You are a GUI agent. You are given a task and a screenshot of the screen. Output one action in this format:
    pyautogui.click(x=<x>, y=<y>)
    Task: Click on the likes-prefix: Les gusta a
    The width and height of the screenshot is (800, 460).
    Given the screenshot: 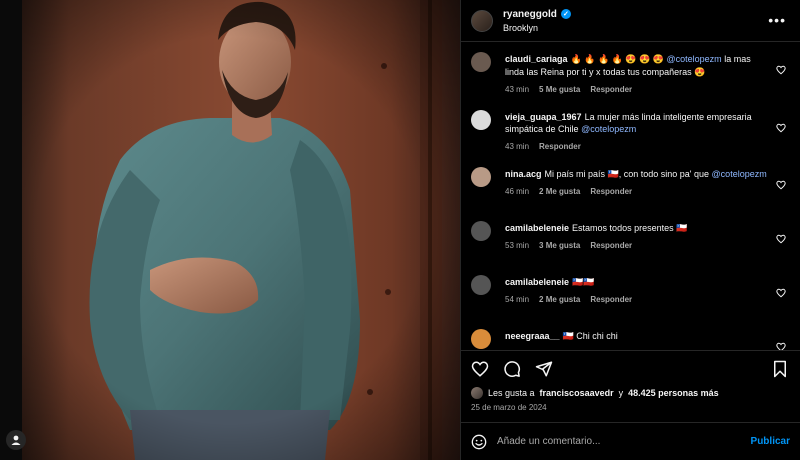 What is the action you would take?
    pyautogui.click(x=511, y=393)
    